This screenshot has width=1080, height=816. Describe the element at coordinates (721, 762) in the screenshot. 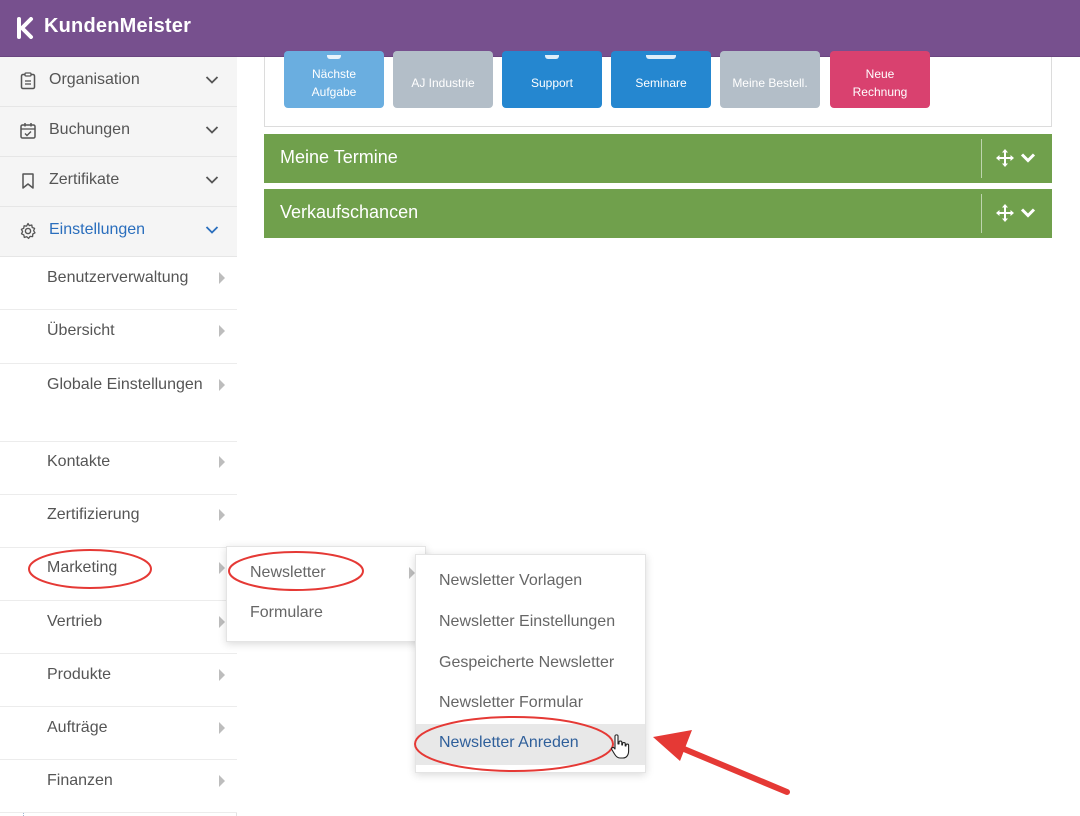

I see `red-arrow-icon` at that location.